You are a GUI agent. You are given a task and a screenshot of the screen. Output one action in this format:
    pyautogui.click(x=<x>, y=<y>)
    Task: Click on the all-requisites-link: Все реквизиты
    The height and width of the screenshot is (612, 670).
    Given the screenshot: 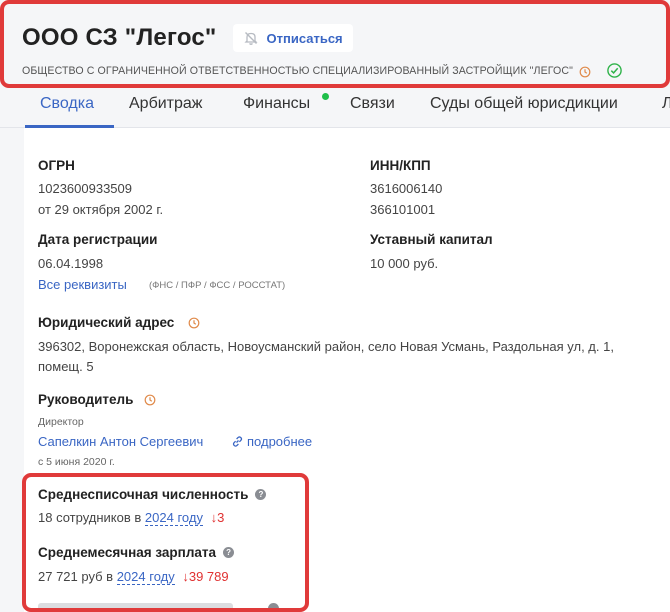 What is the action you would take?
    pyautogui.click(x=82, y=284)
    